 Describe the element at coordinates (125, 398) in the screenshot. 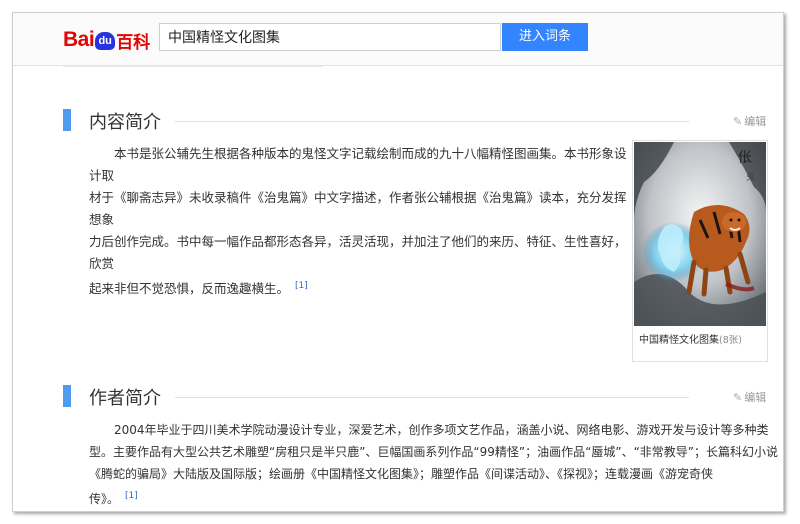

I see `section-title: 作者简介` at that location.